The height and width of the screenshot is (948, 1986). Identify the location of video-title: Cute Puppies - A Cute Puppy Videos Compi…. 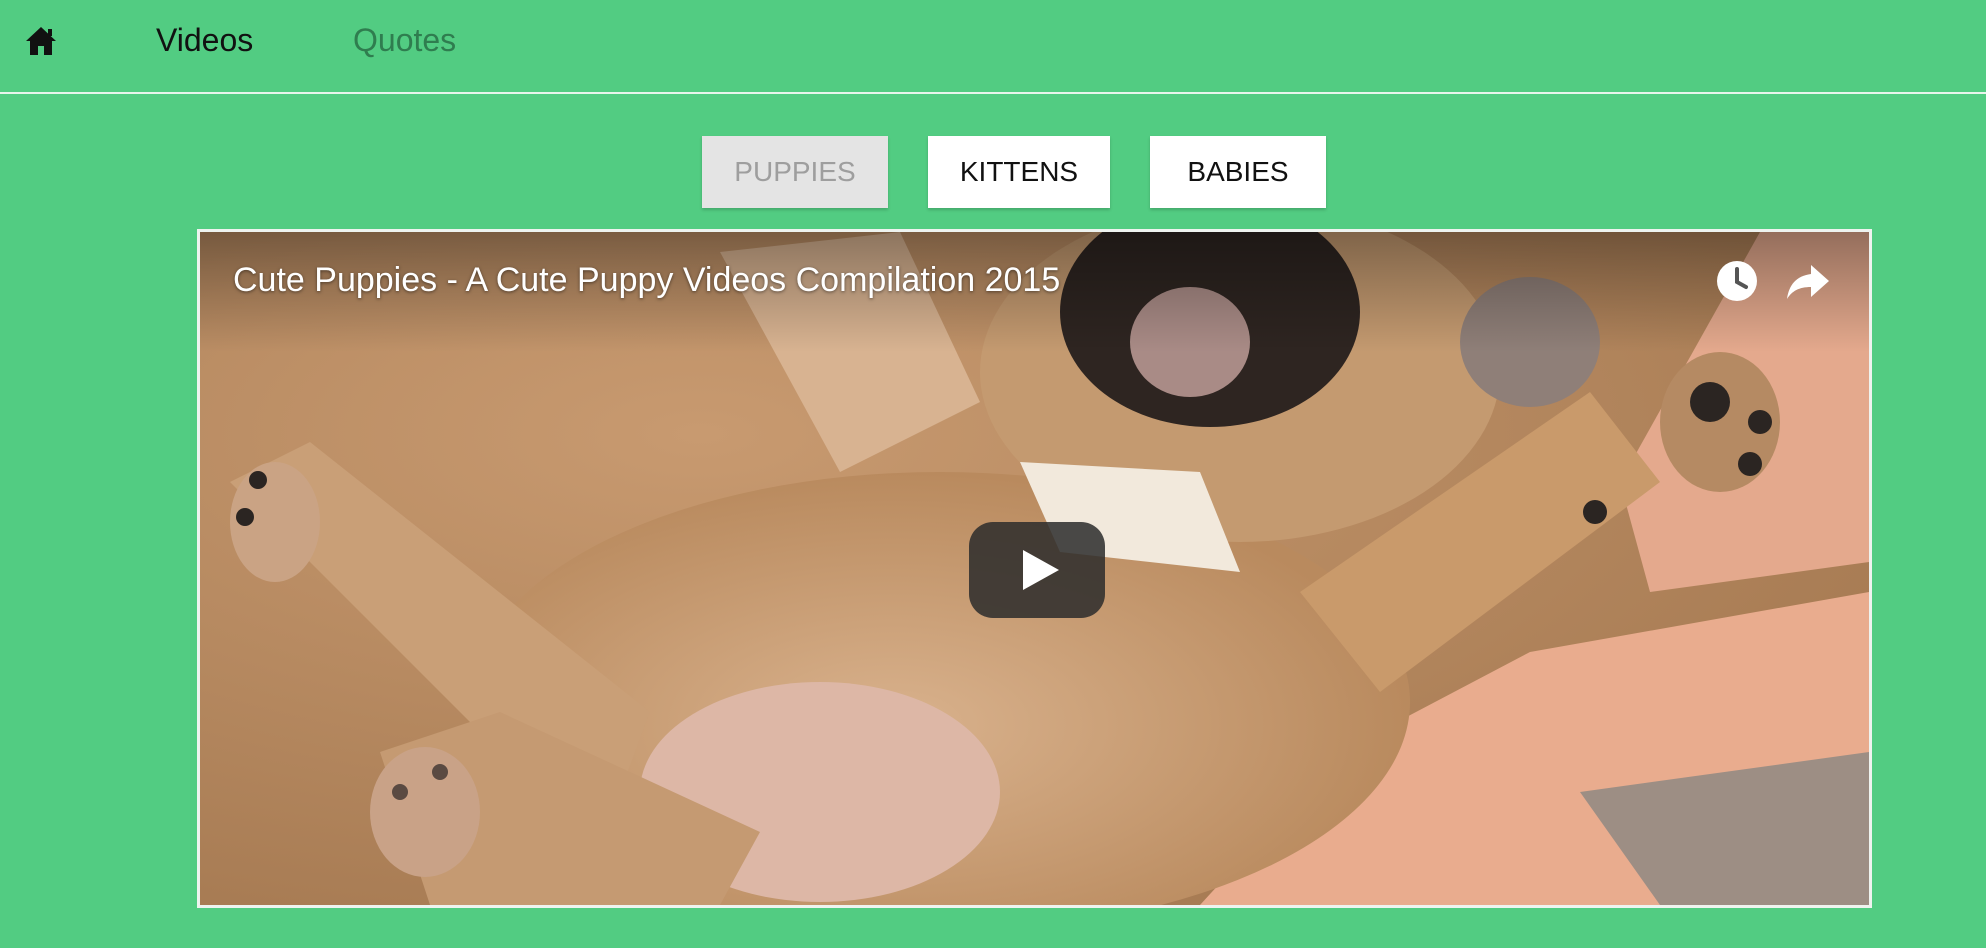
(646, 280).